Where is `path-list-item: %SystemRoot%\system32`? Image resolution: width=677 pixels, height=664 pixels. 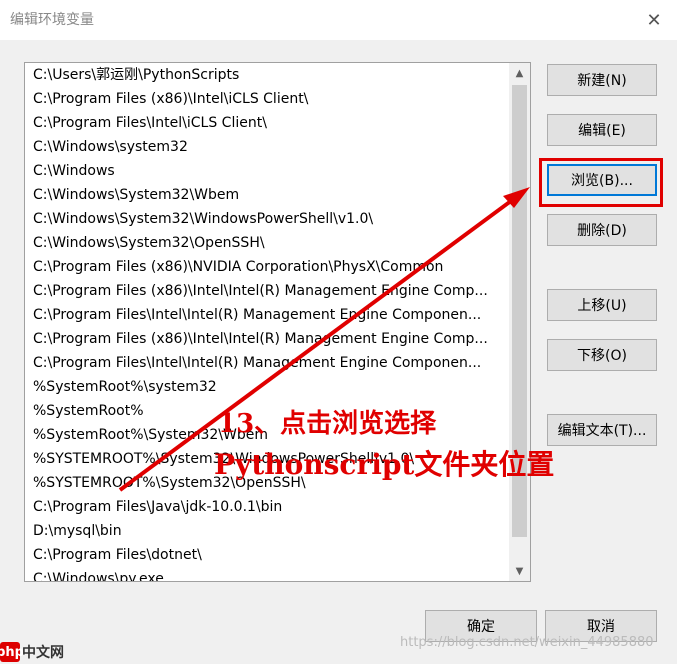 path-list-item: %SystemRoot%\system32 is located at coordinates (265, 387).